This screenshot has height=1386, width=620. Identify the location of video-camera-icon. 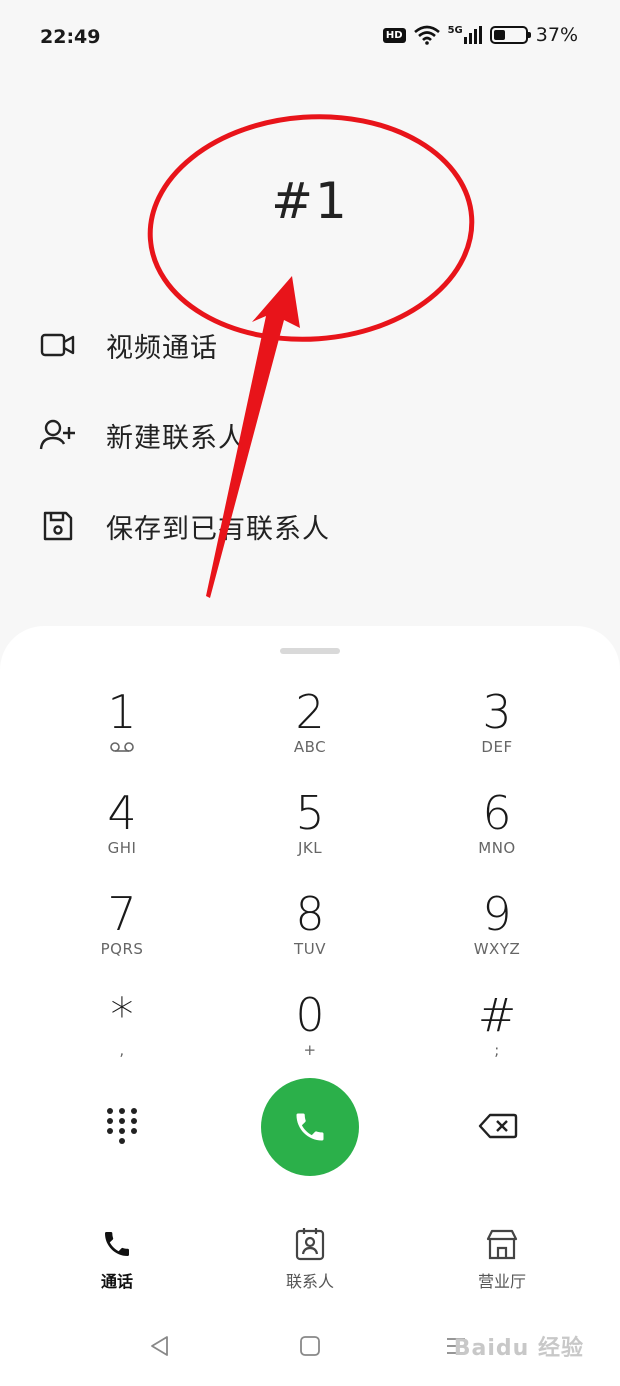
(58, 345).